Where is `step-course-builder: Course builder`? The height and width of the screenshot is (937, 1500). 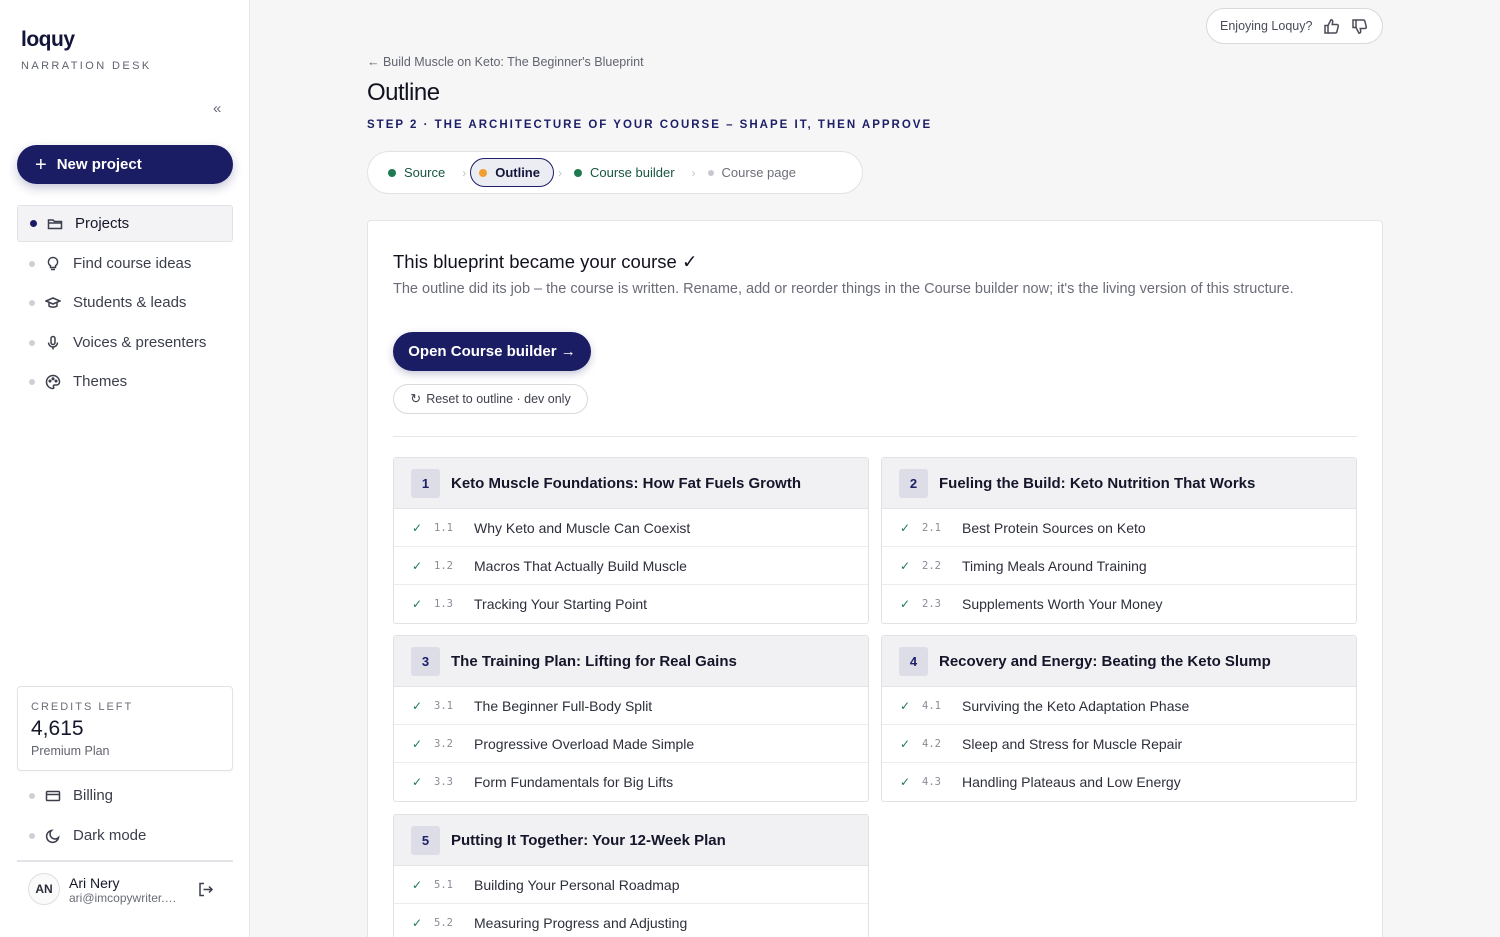 step-course-builder: Course builder is located at coordinates (627, 172).